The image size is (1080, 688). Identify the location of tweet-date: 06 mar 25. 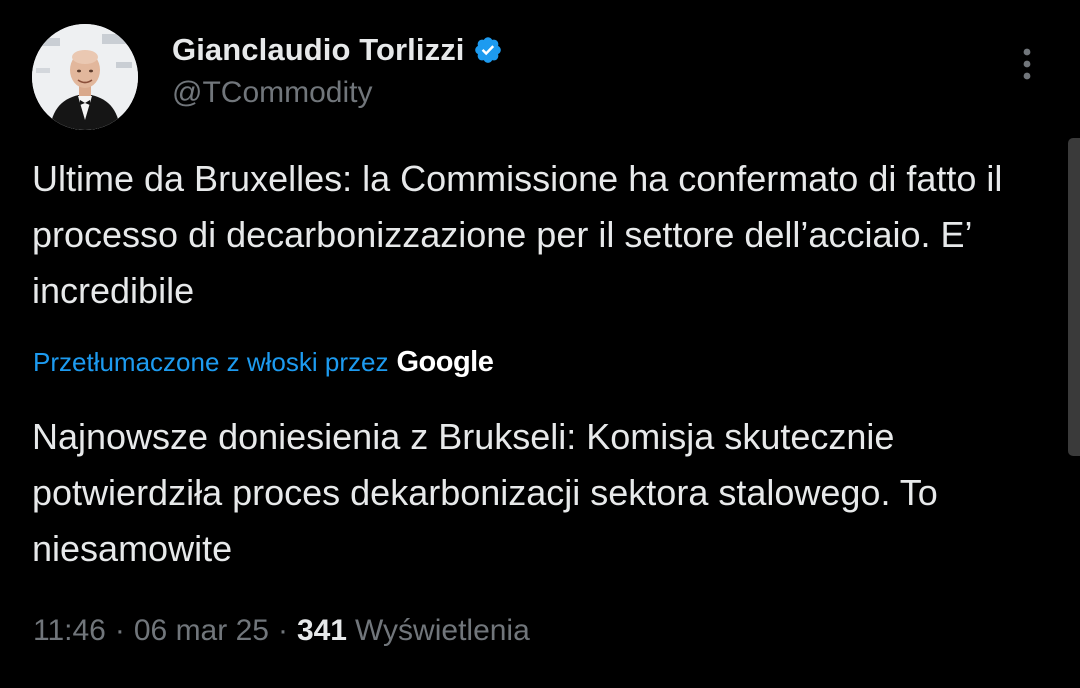
(201, 631).